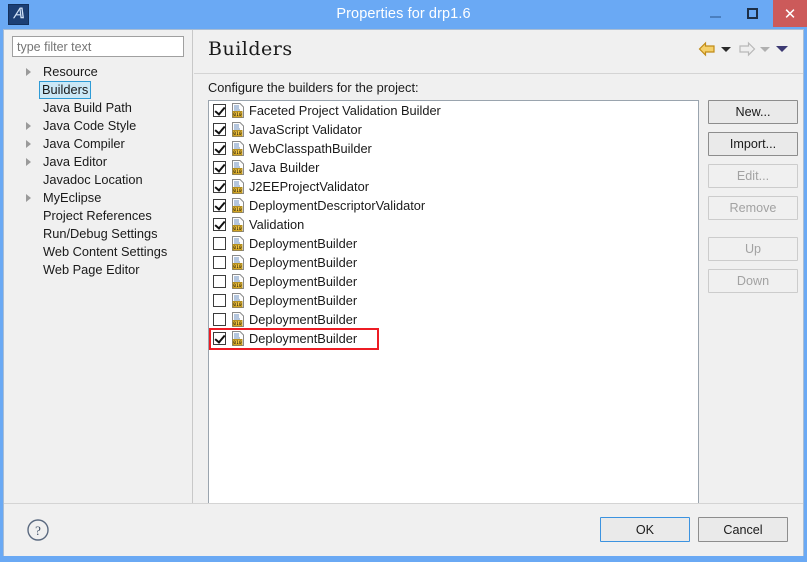 The width and height of the screenshot is (807, 562). I want to click on builder-label: JavaScript Validator, so click(305, 129).